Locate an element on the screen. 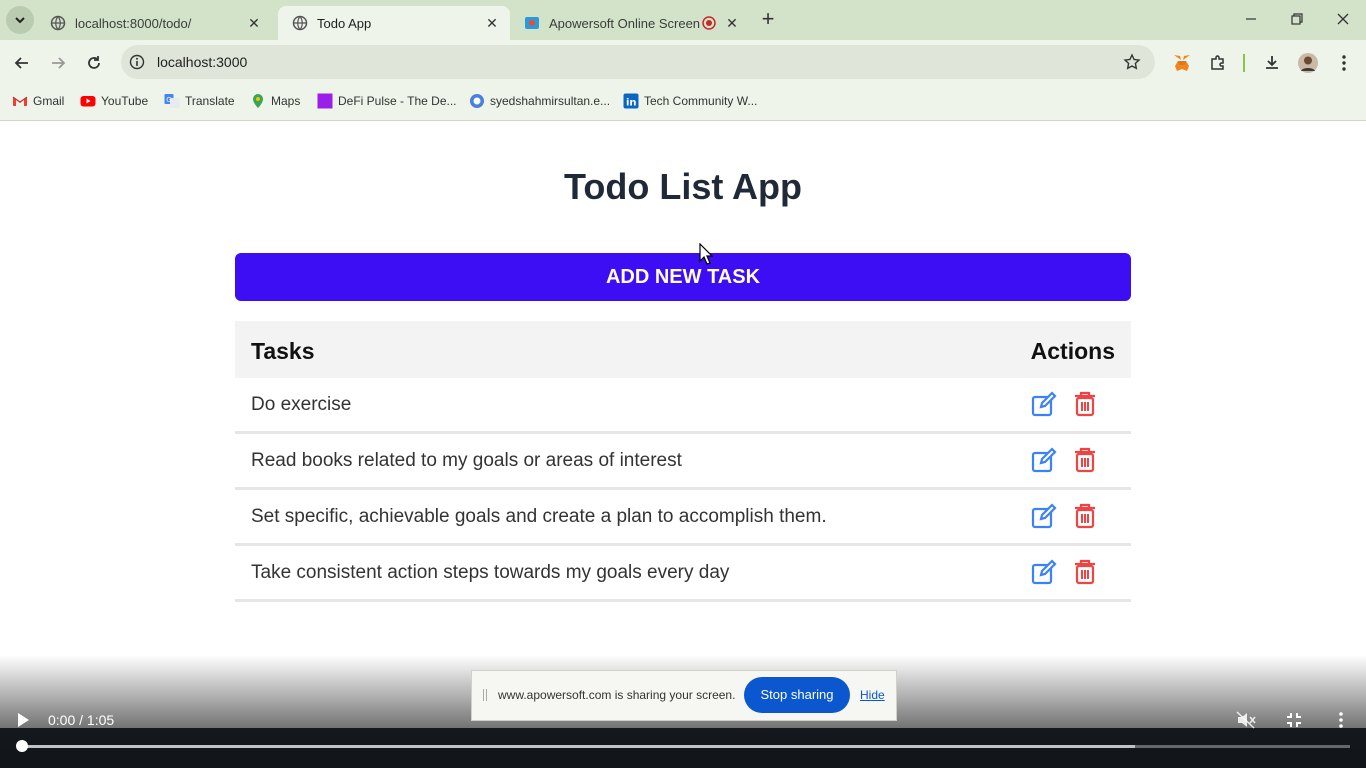 The image size is (1366, 768). minimize-button is located at coordinates (1251, 19).